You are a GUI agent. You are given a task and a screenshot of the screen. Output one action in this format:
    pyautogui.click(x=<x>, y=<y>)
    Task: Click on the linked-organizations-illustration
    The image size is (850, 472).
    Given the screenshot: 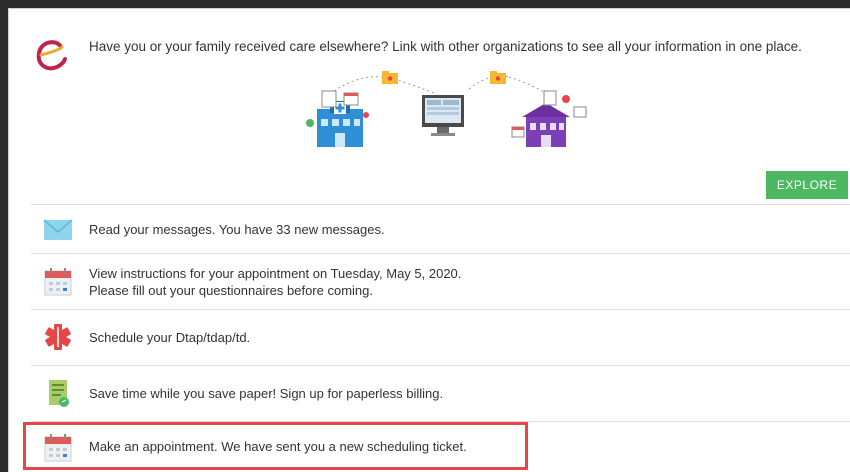 What is the action you would take?
    pyautogui.click(x=446, y=109)
    